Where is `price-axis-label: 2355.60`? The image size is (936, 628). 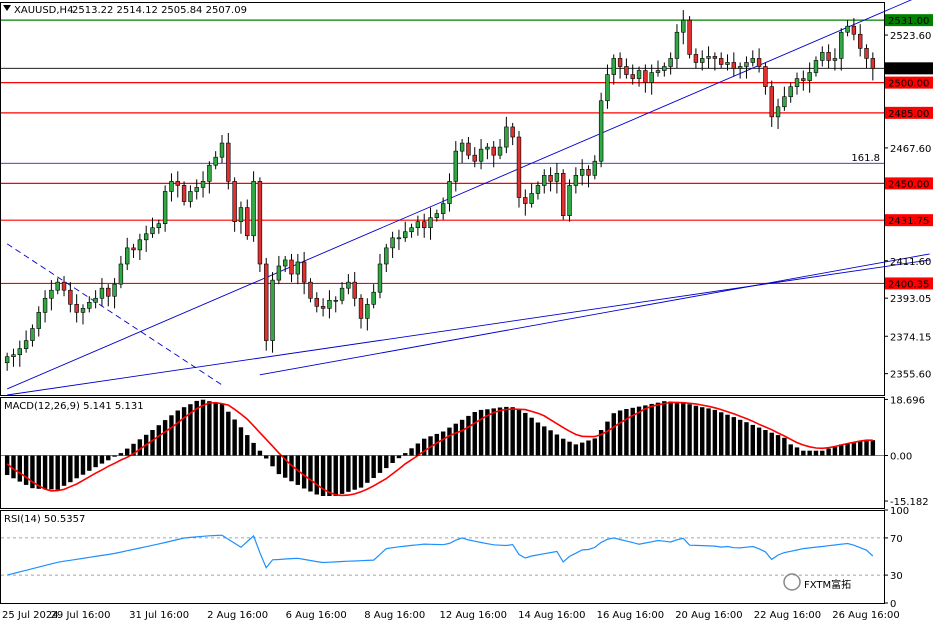
price-axis-label: 2355.60 is located at coordinates (910, 375).